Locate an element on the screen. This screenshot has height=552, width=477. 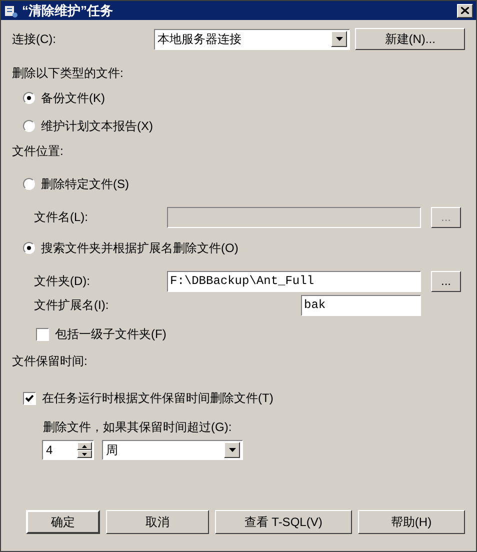
app-icon is located at coordinates (11, 11).